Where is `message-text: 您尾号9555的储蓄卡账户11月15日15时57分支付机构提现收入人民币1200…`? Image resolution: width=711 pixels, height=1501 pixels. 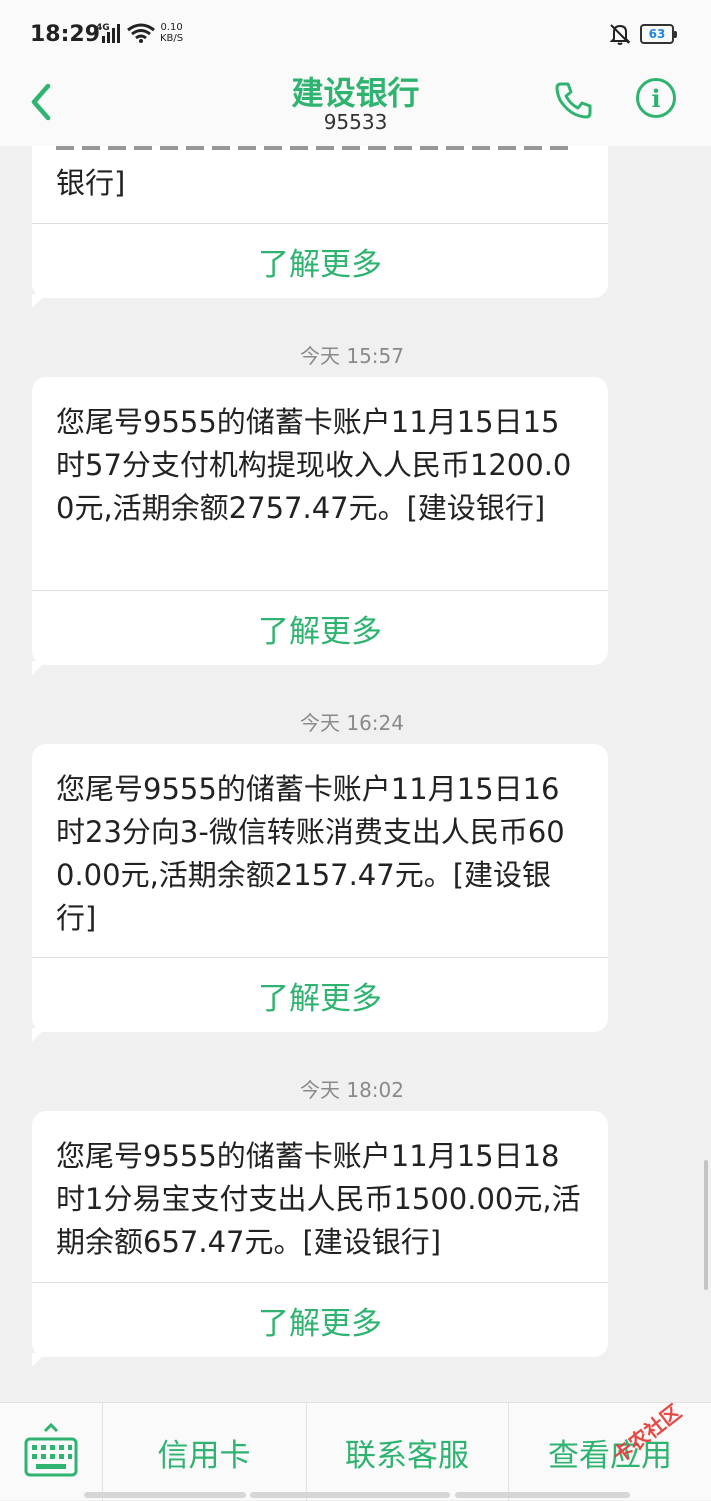 message-text: 您尾号9555的储蓄卡账户11月15日15时57分支付机构提现收入人民币1200… is located at coordinates (314, 465).